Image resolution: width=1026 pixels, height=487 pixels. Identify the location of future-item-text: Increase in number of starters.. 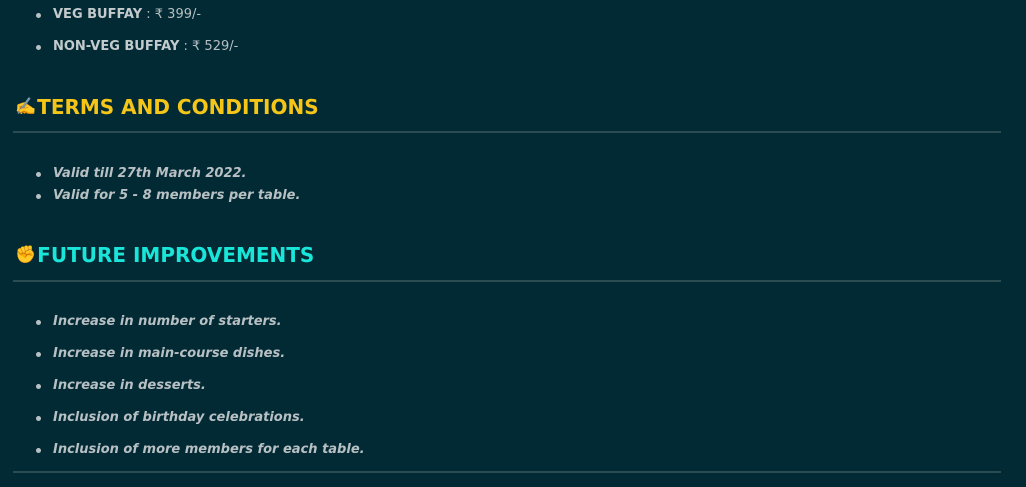
(167, 321).